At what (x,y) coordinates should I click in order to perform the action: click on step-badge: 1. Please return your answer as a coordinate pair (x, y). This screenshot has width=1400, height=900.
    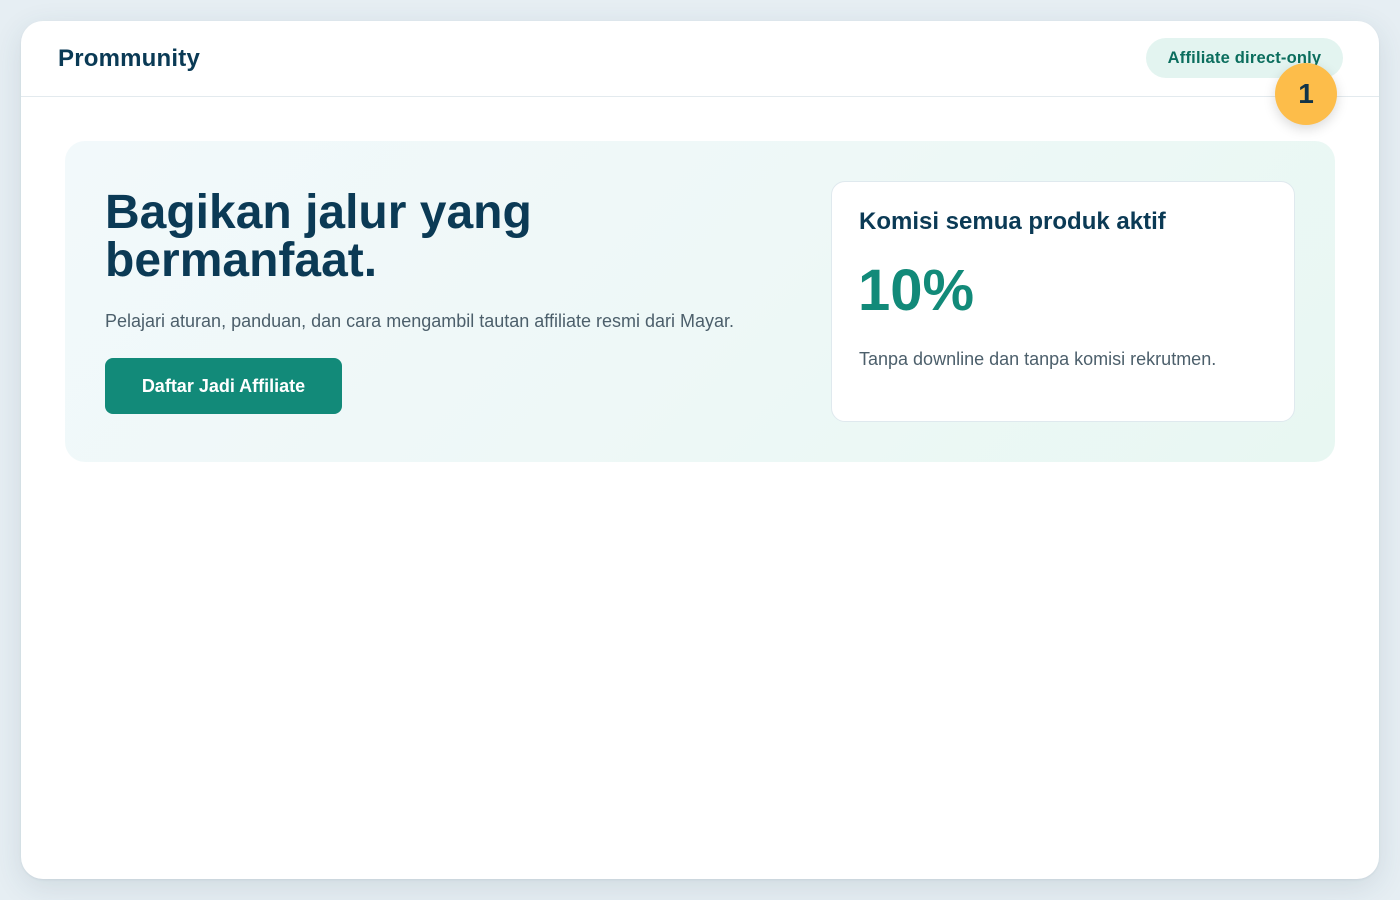
    Looking at the image, I should click on (1306, 94).